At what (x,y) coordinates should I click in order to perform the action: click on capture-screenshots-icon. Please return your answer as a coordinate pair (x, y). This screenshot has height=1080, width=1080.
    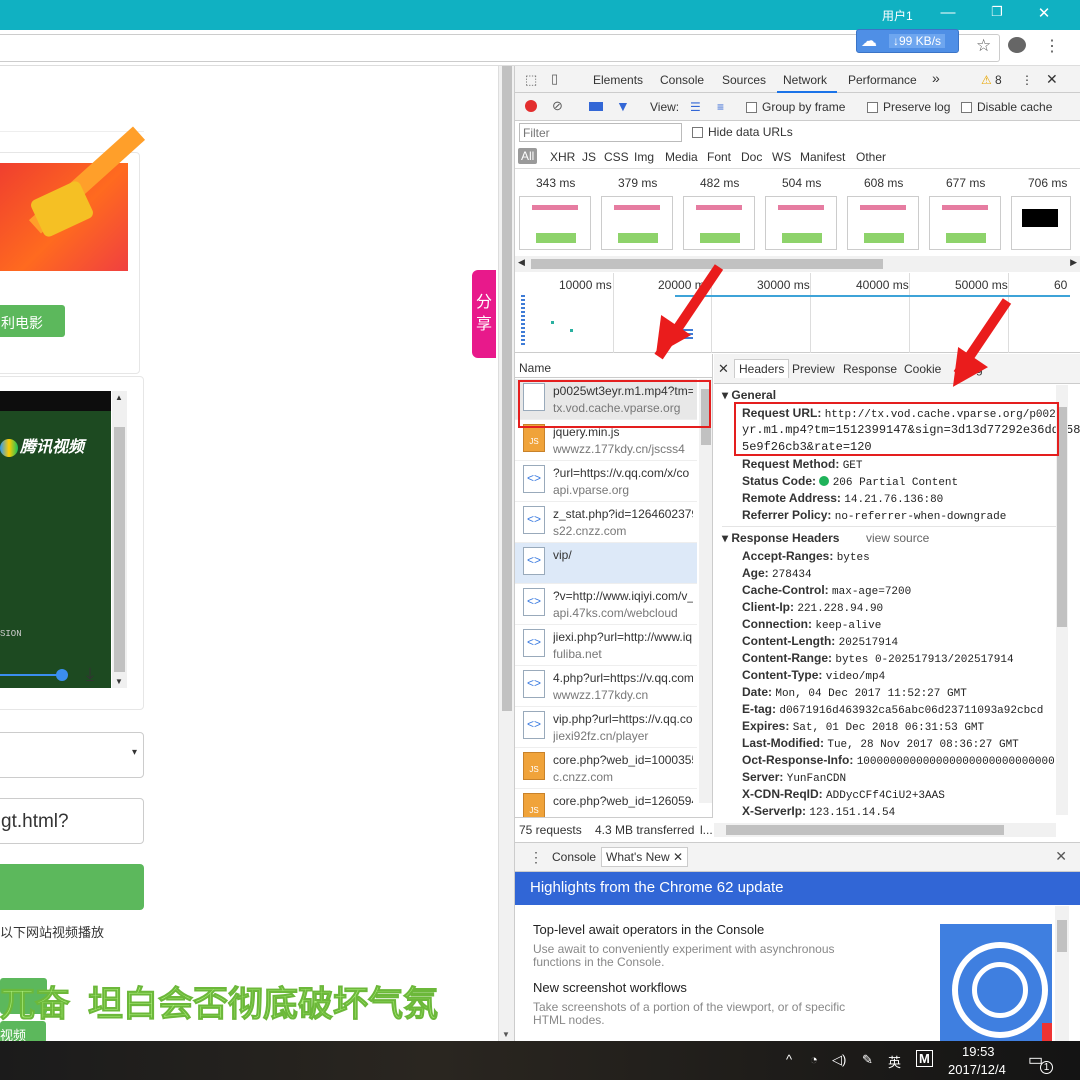
    Looking at the image, I should click on (596, 106).